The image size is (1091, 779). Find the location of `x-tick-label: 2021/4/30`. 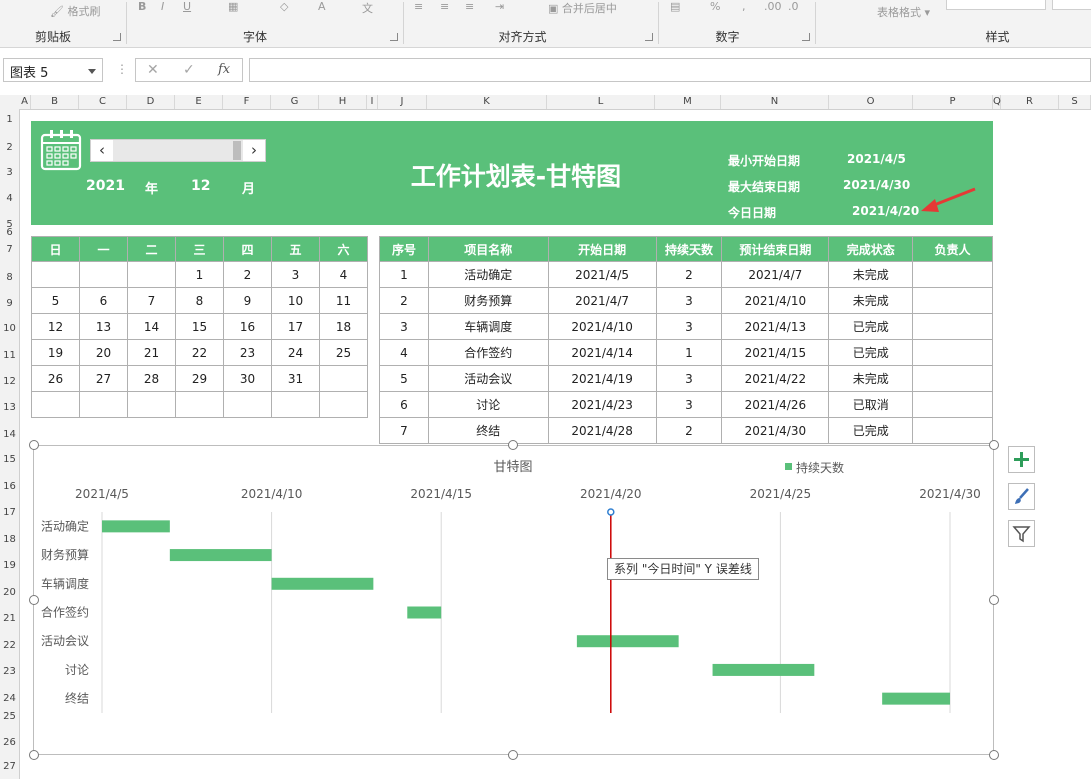

x-tick-label: 2021/4/30 is located at coordinates (950, 494).